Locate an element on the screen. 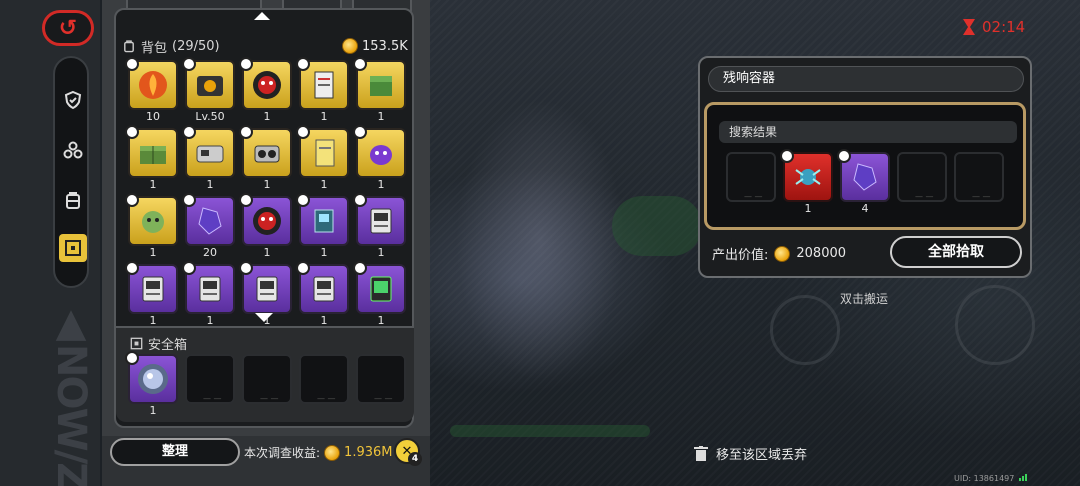 Image resolution: width=1080 pixels, height=486 pixels. pick-all-button: 全部拾取 is located at coordinates (956, 252).